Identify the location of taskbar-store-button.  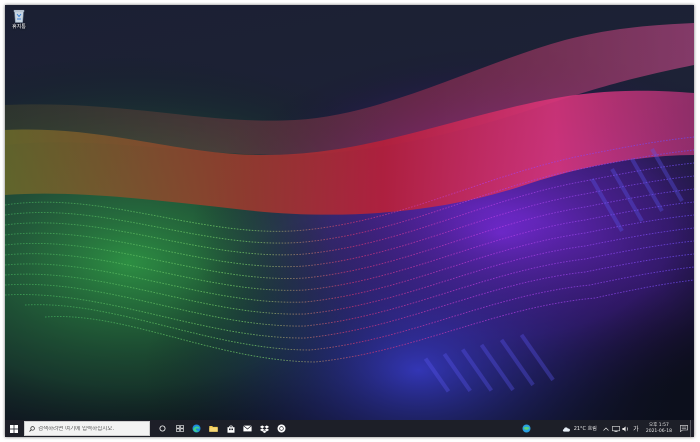
(230, 428).